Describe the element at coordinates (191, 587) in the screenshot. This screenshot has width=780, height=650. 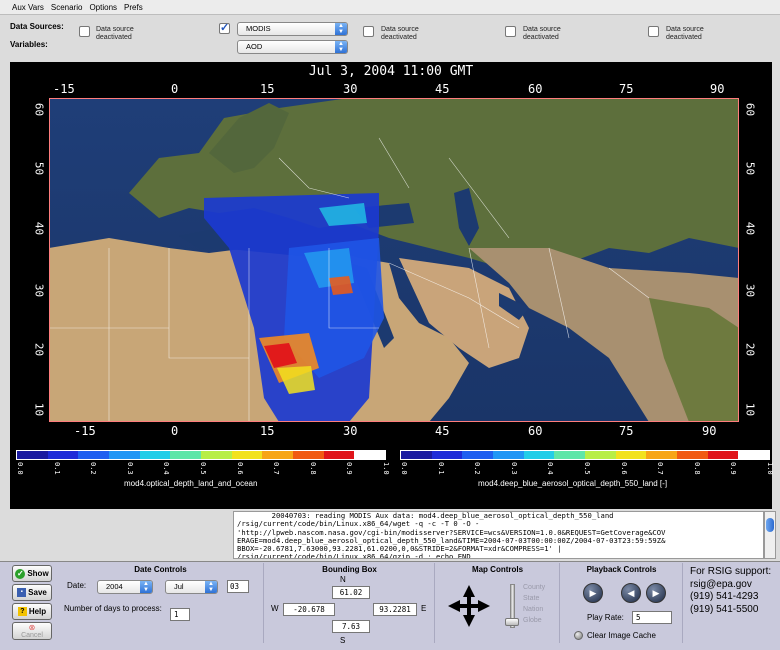
I see `month-select: Jul ▲ ▼` at that location.